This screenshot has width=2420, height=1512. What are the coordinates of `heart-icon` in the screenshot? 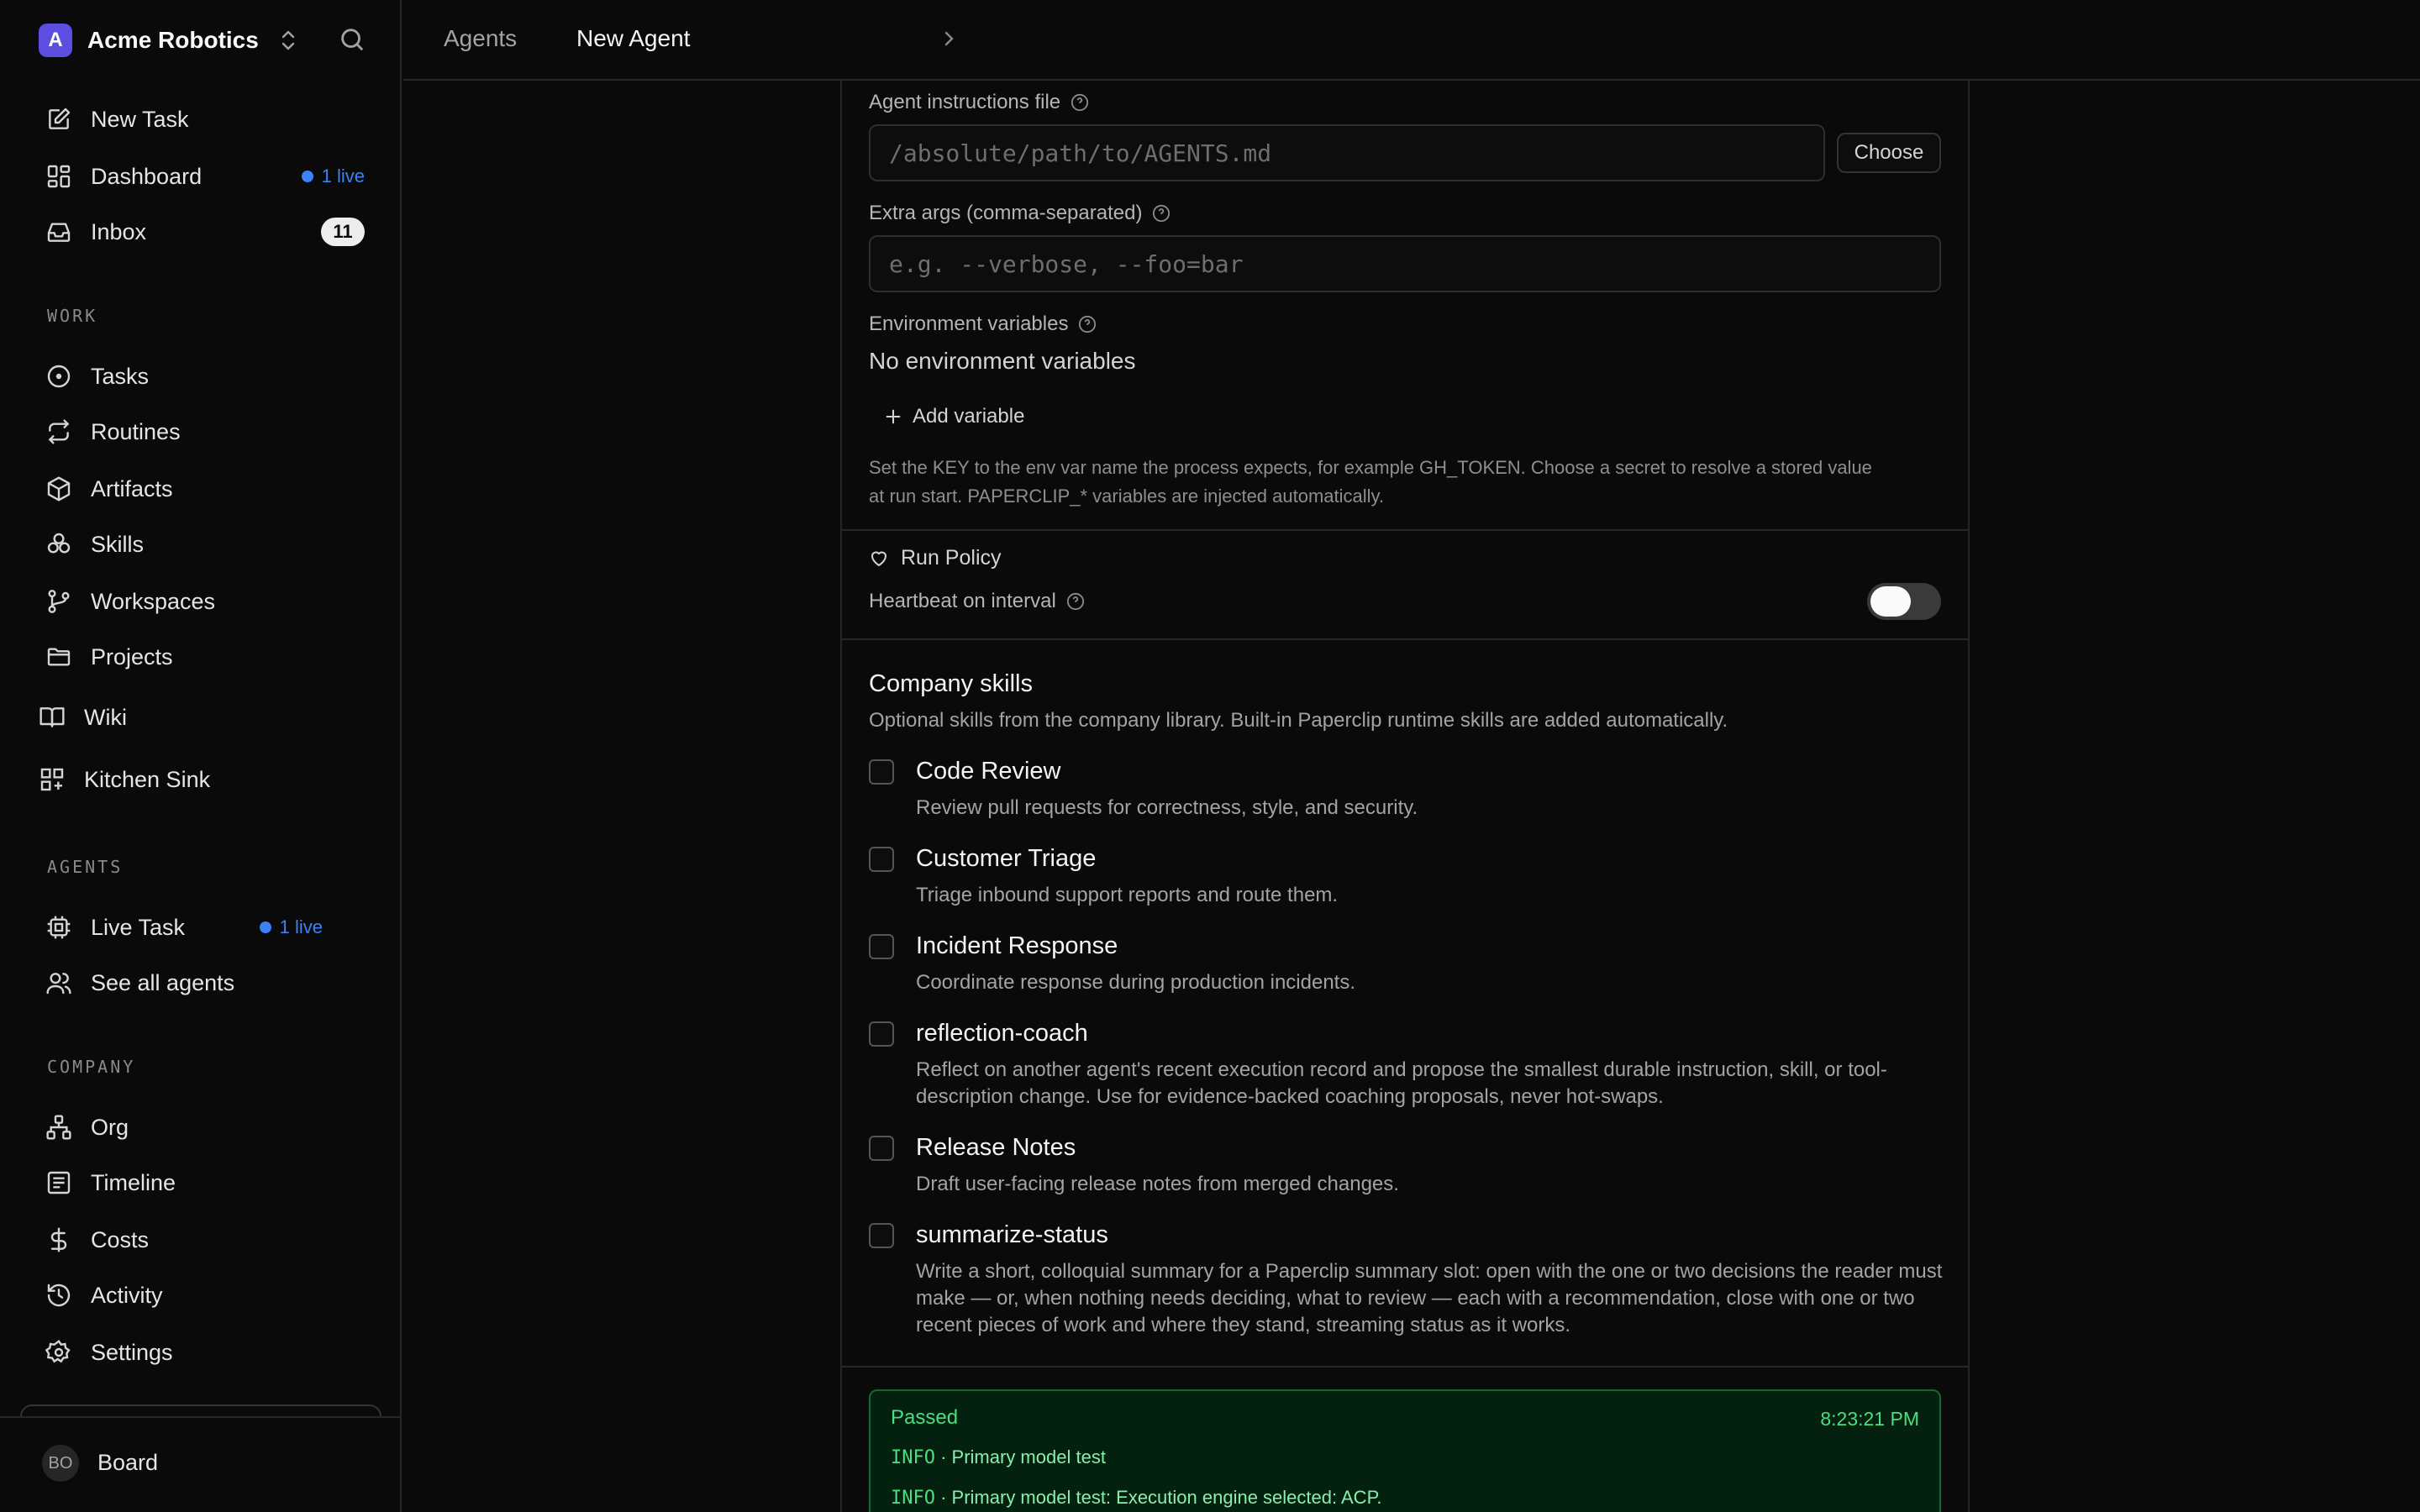 It's located at (879, 559).